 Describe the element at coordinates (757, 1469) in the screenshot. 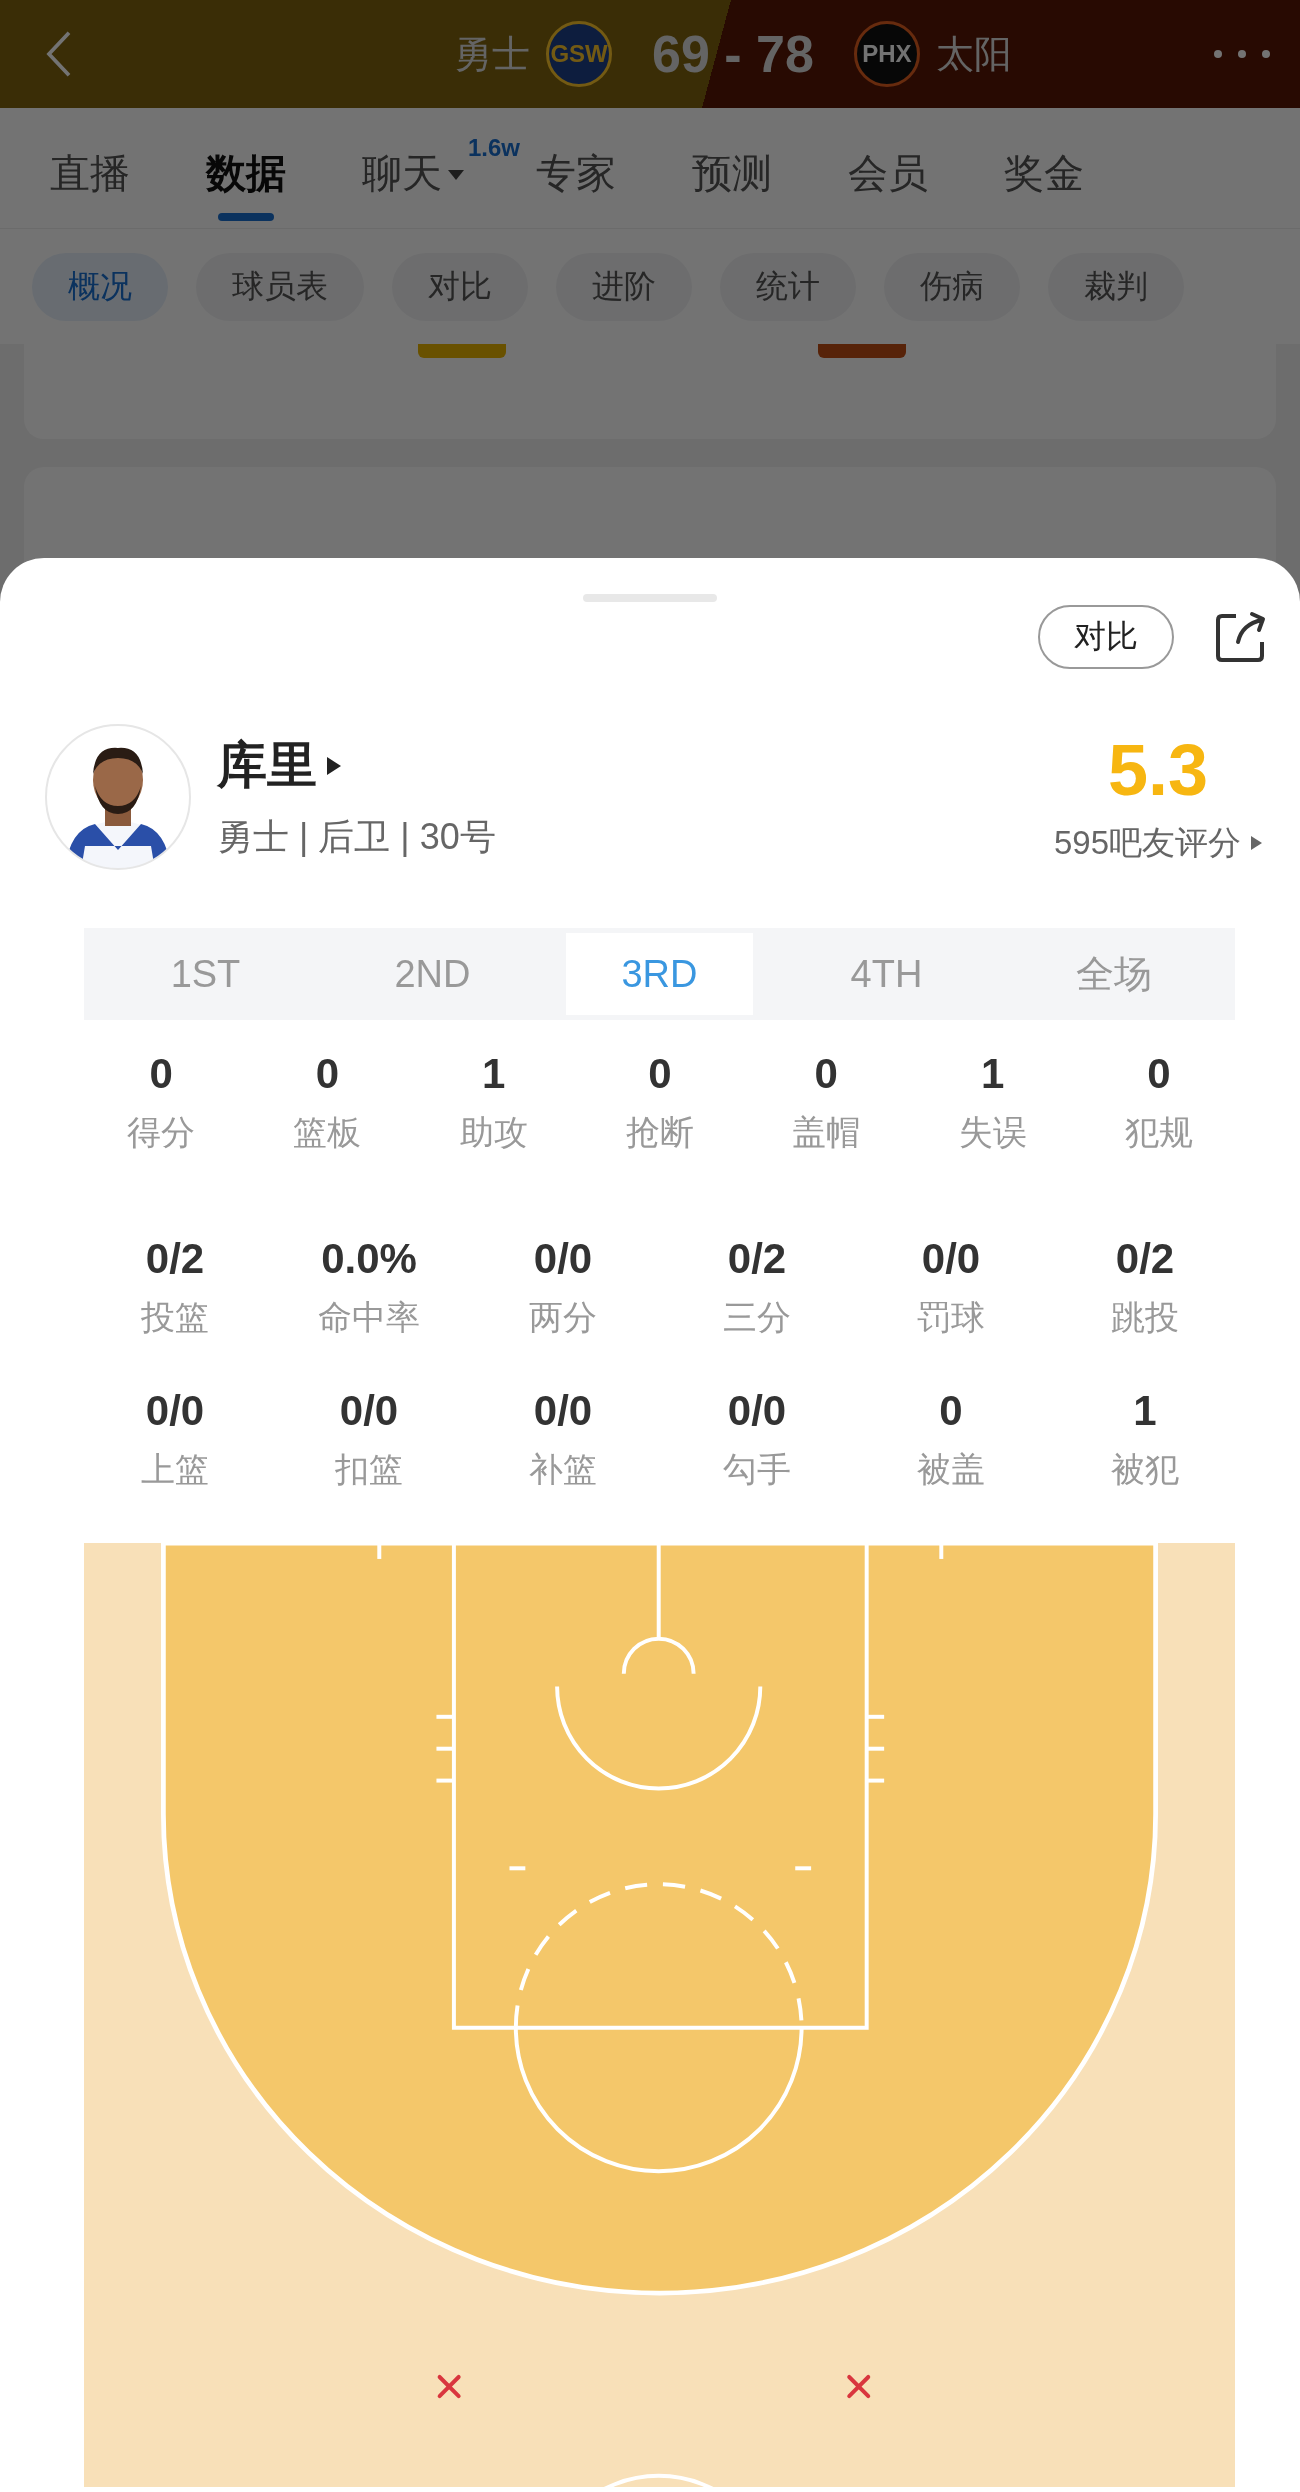

I see `stat-label: 勾手` at that location.